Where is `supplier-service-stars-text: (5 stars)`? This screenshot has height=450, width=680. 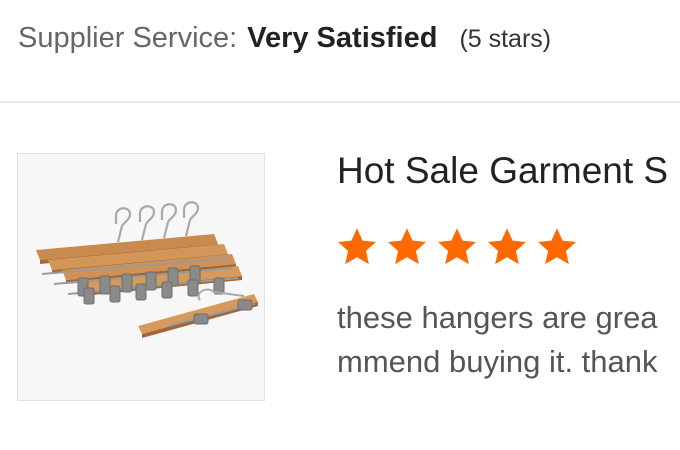 supplier-service-stars-text: (5 stars) is located at coordinates (505, 39).